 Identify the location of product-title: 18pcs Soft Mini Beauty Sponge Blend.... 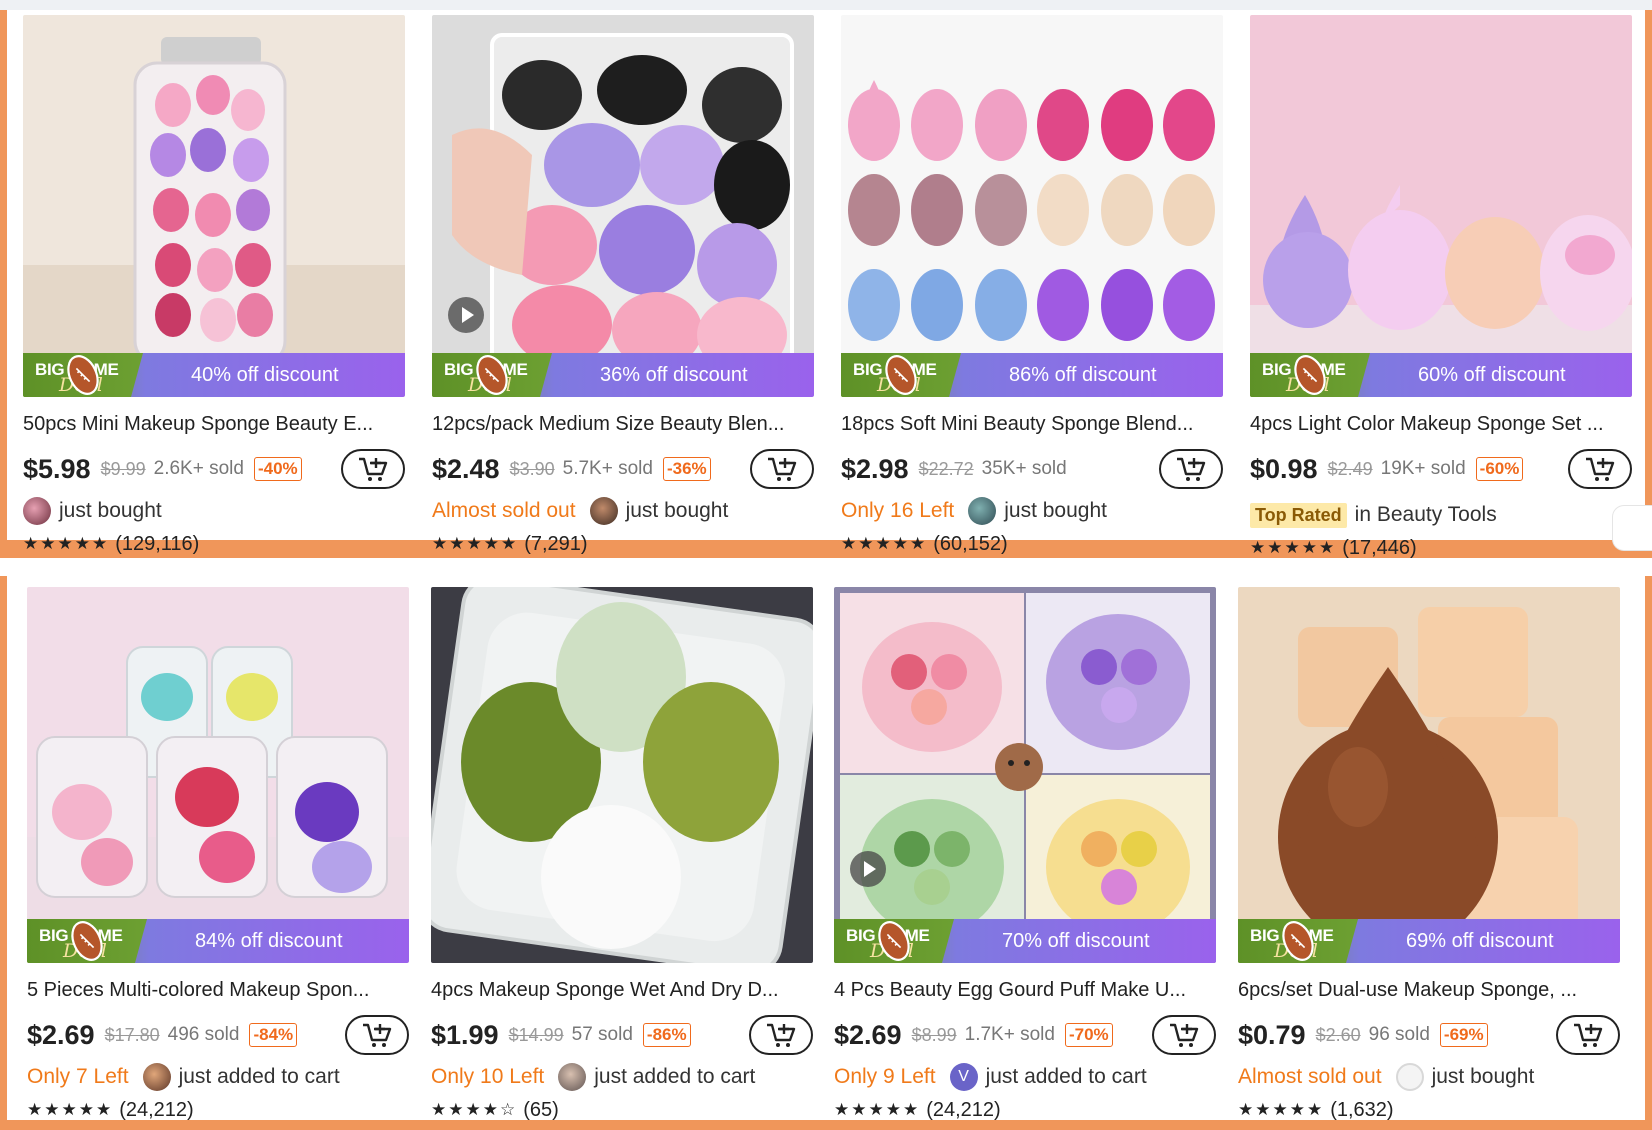
(1031, 426).